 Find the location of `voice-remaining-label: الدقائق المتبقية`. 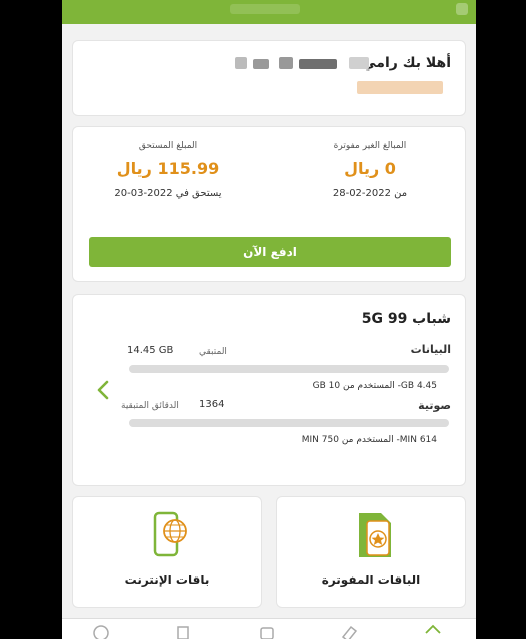

voice-remaining-label: الدقائق المتبقية is located at coordinates (150, 406).